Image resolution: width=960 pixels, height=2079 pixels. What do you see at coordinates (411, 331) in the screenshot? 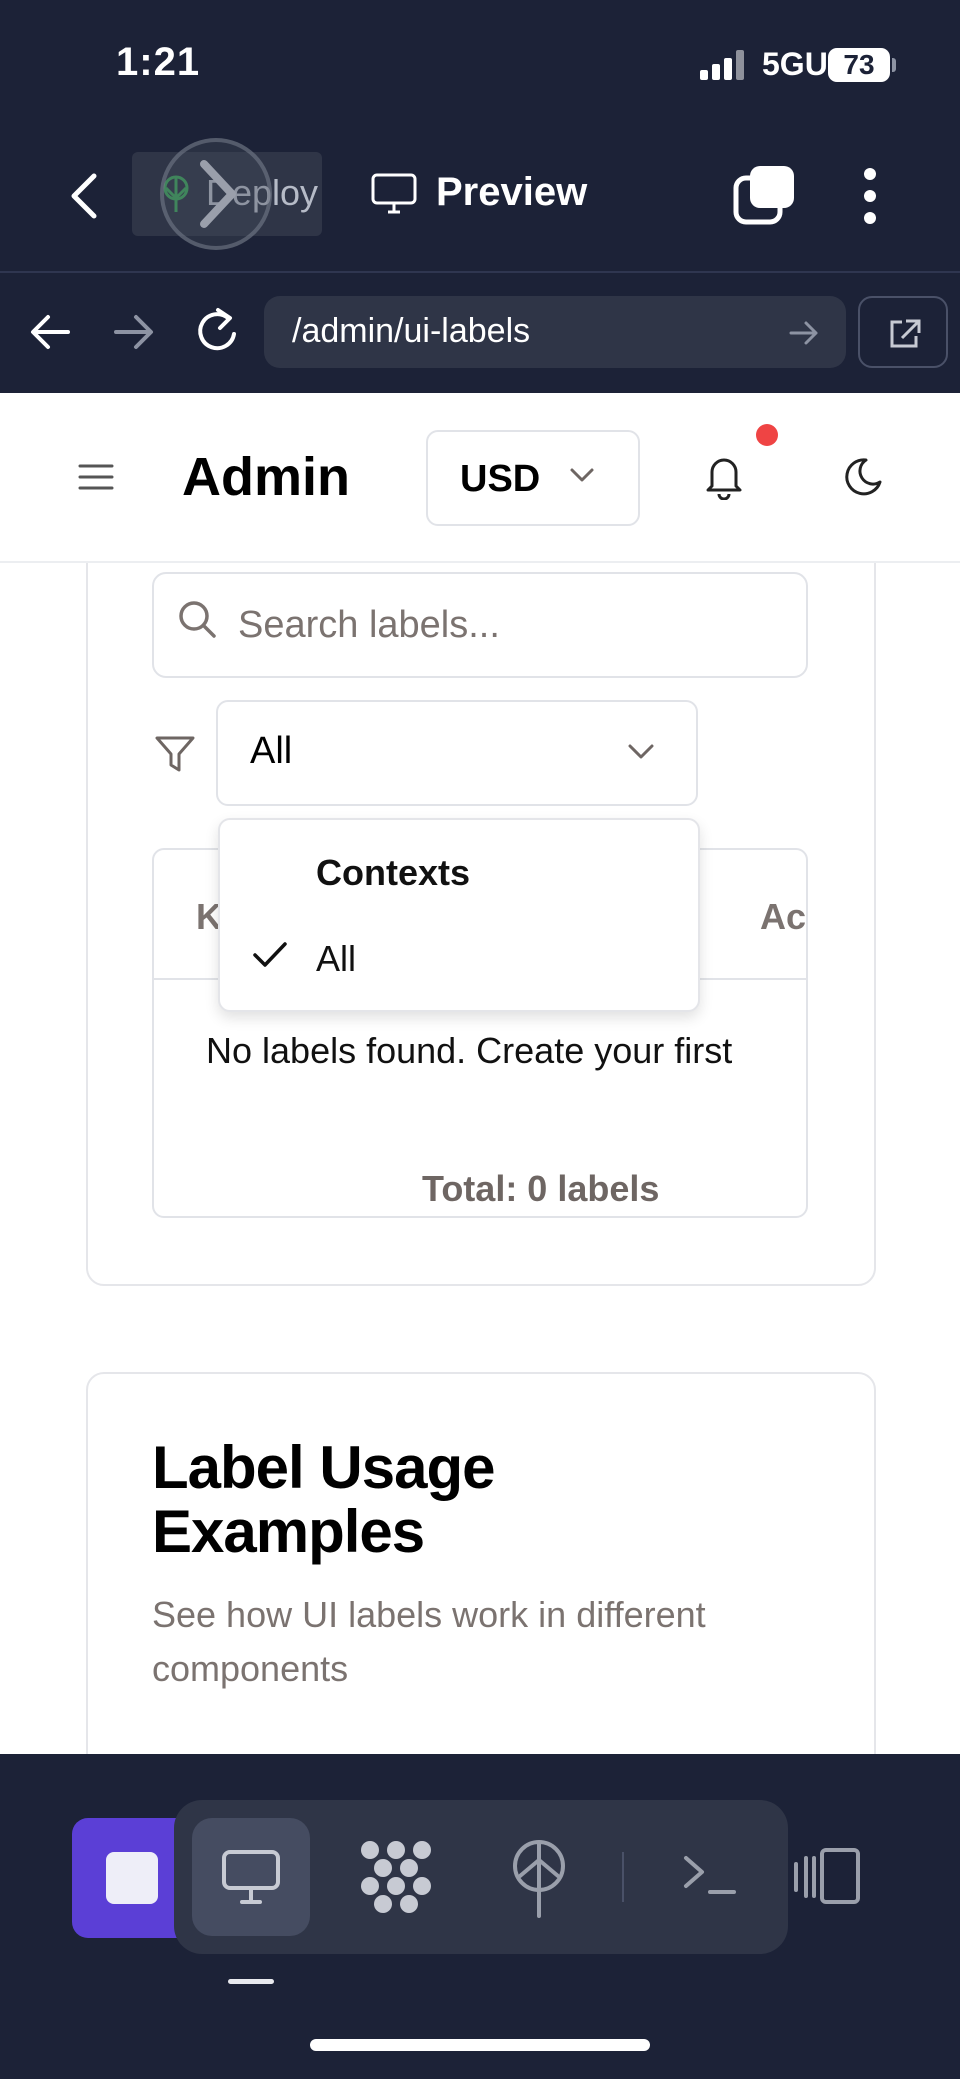
I see `url-text: /admin/ui-labels` at bounding box center [411, 331].